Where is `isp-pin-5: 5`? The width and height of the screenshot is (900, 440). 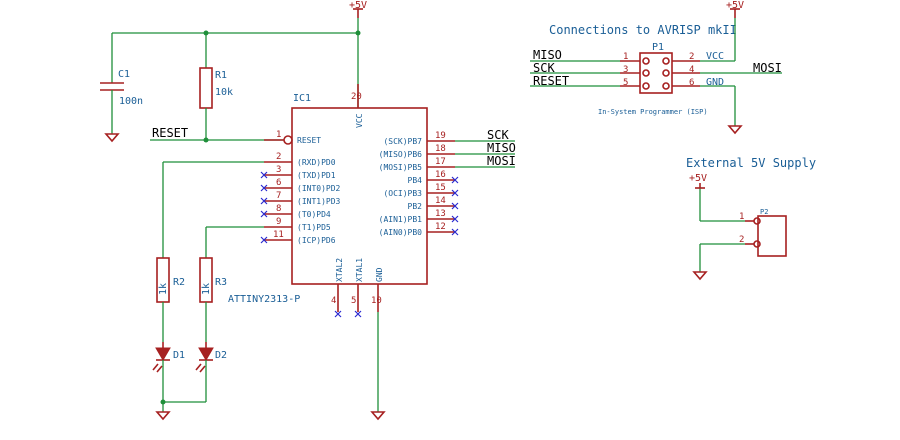 isp-pin-5: 5 is located at coordinates (625, 83).